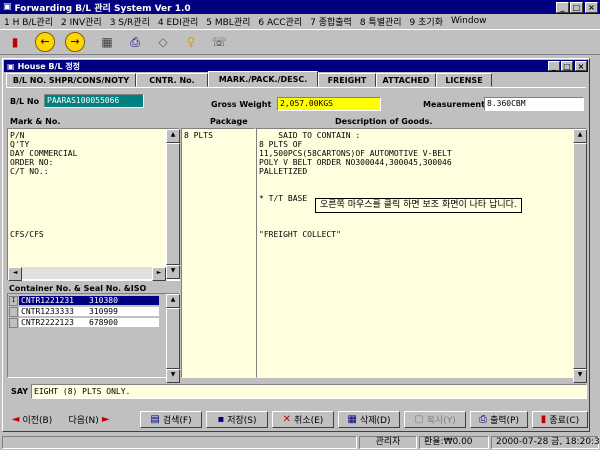  What do you see at coordinates (454, 442) in the screenshot?
I see `status-exchange-rate: 환율:₩0.00` at bounding box center [454, 442].